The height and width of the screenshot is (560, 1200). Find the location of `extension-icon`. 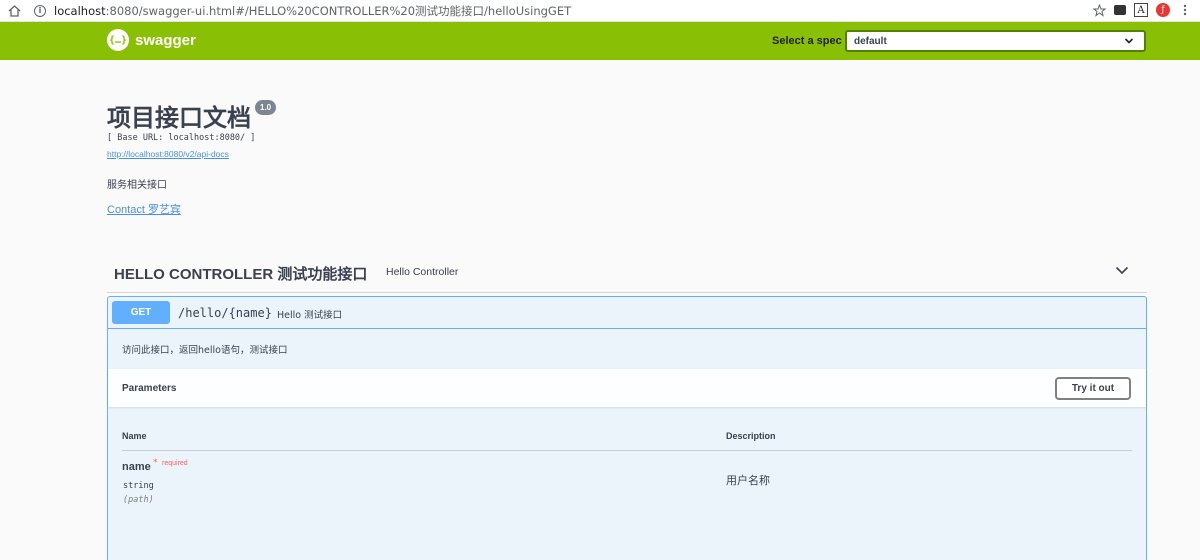

extension-icon is located at coordinates (1120, 10).